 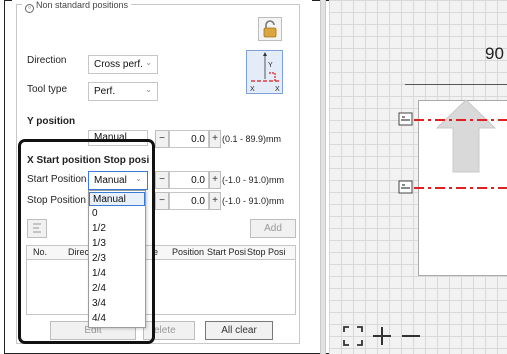 What do you see at coordinates (47, 89) in the screenshot?
I see `tool-type-label: Tool type` at bounding box center [47, 89].